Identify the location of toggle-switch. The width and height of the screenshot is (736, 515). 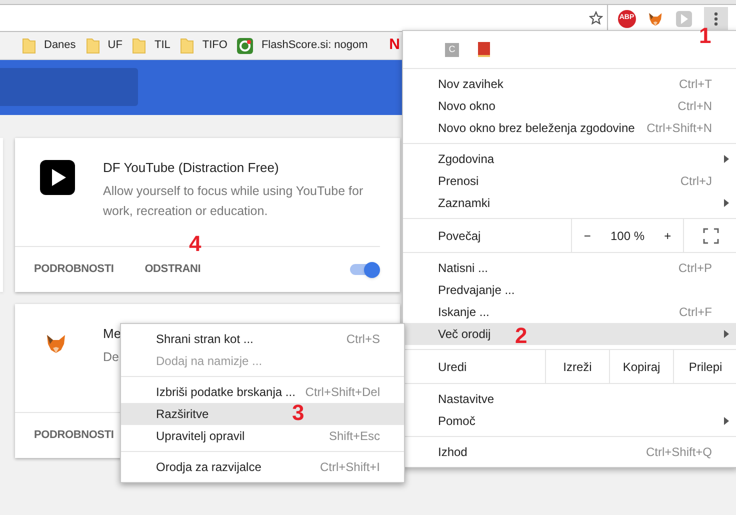
(365, 270).